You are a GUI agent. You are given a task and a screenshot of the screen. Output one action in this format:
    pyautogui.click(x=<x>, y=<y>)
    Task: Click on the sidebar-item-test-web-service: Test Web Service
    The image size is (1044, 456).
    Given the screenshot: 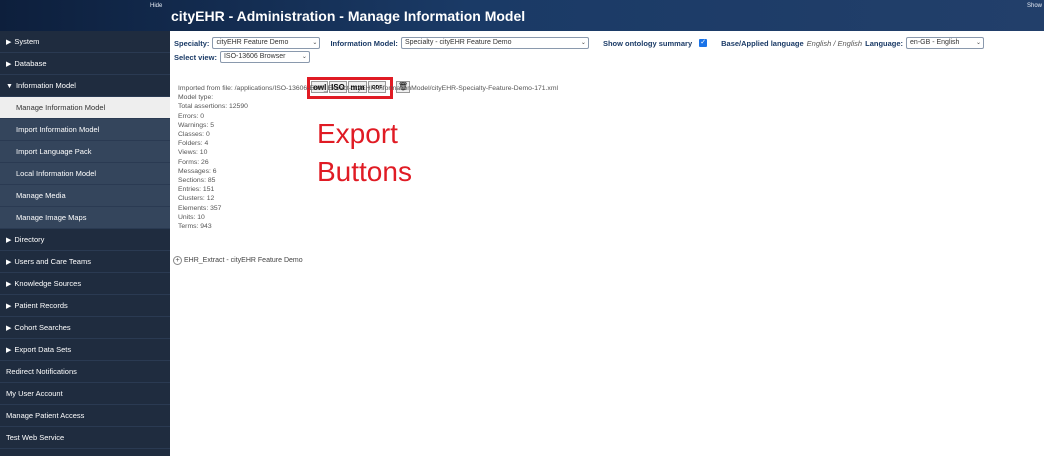 What is the action you would take?
    pyautogui.click(x=85, y=438)
    